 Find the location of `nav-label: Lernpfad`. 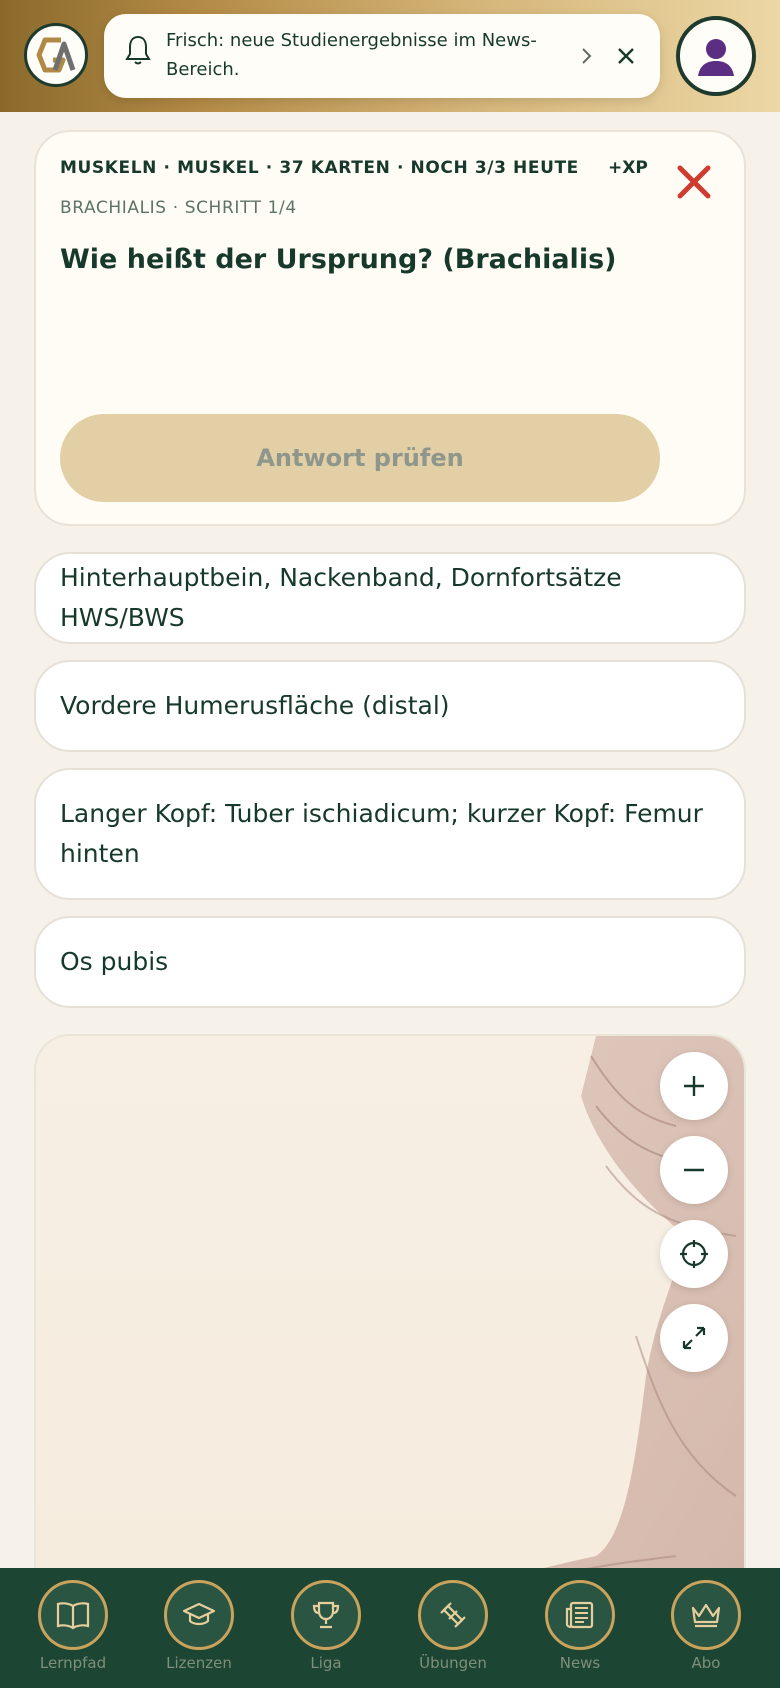

nav-label: Lernpfad is located at coordinates (73, 1663).